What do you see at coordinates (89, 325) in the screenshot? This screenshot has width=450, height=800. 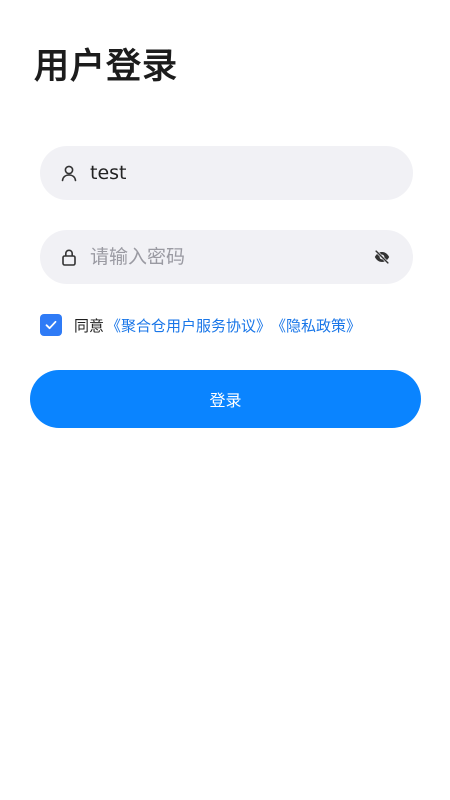 I see `agree-label: 同意` at bounding box center [89, 325].